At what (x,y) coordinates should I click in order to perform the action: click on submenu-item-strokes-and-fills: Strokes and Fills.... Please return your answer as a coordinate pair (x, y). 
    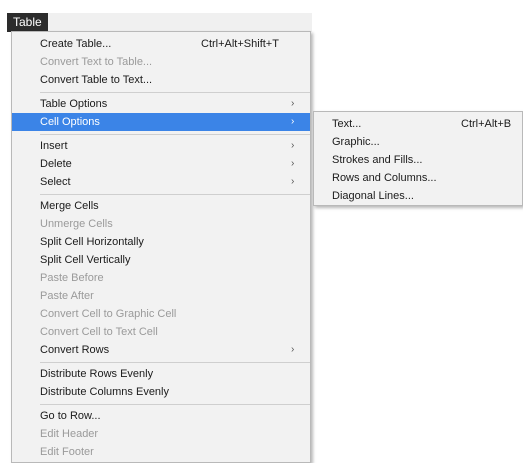
    Looking at the image, I should click on (418, 160).